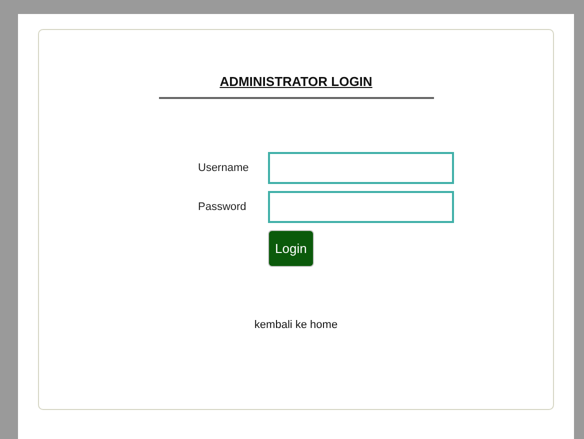 This screenshot has width=584, height=439. Describe the element at coordinates (223, 207) in the screenshot. I see `field-label: Password` at that location.